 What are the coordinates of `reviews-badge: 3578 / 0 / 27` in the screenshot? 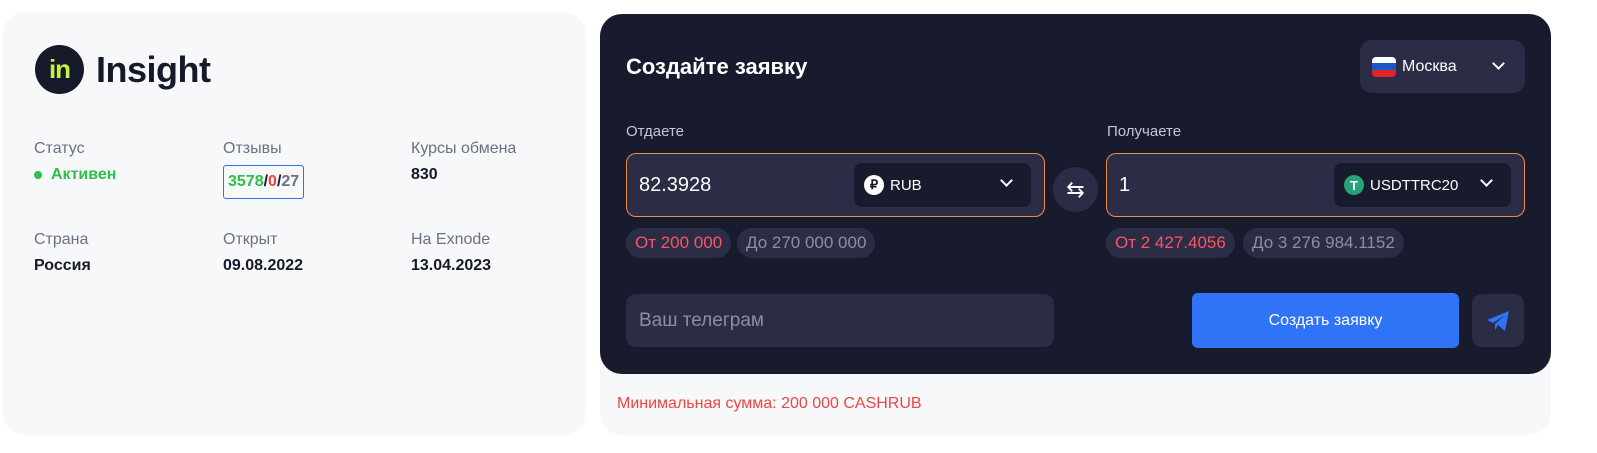 It's located at (264, 182).